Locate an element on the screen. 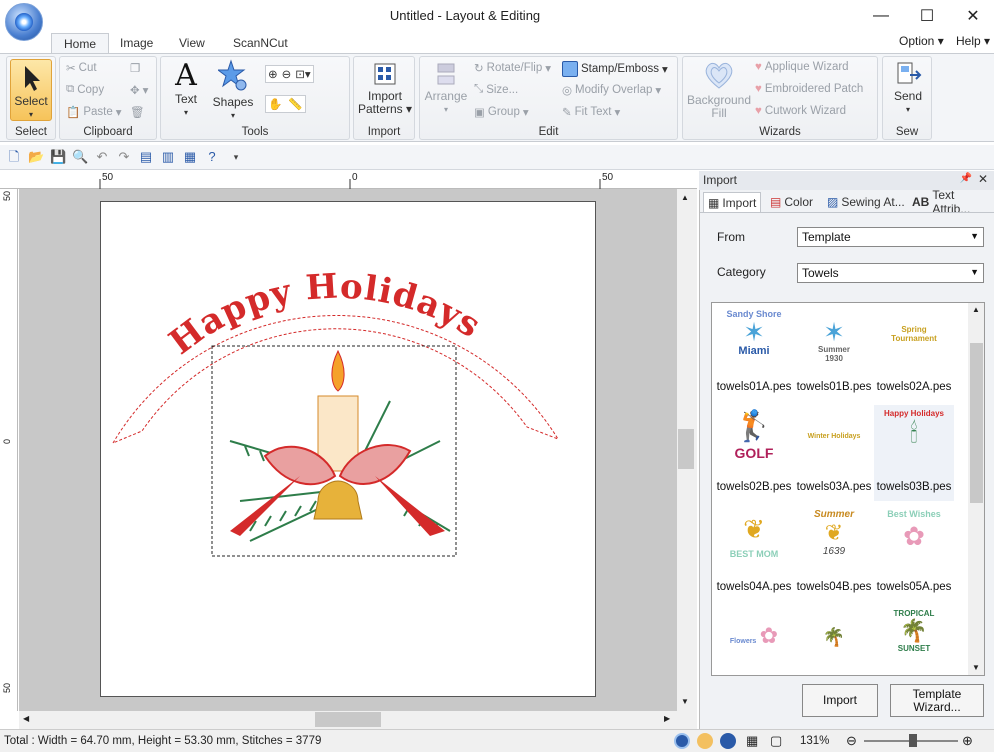  stitch-view-icon is located at coordinates (705, 741).